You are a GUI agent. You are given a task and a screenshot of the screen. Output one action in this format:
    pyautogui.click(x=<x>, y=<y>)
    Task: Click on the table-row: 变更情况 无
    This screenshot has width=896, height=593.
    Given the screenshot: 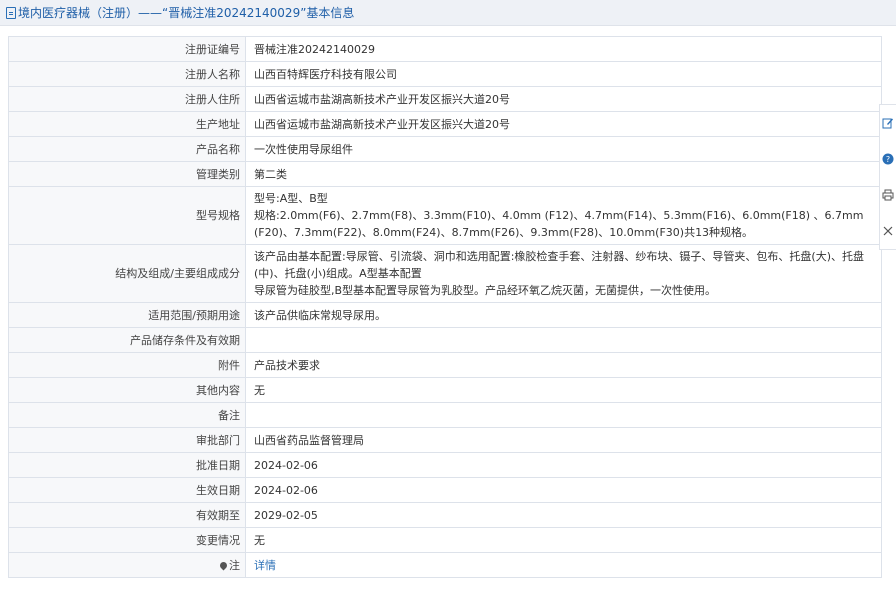 What is the action you would take?
    pyautogui.click(x=445, y=540)
    